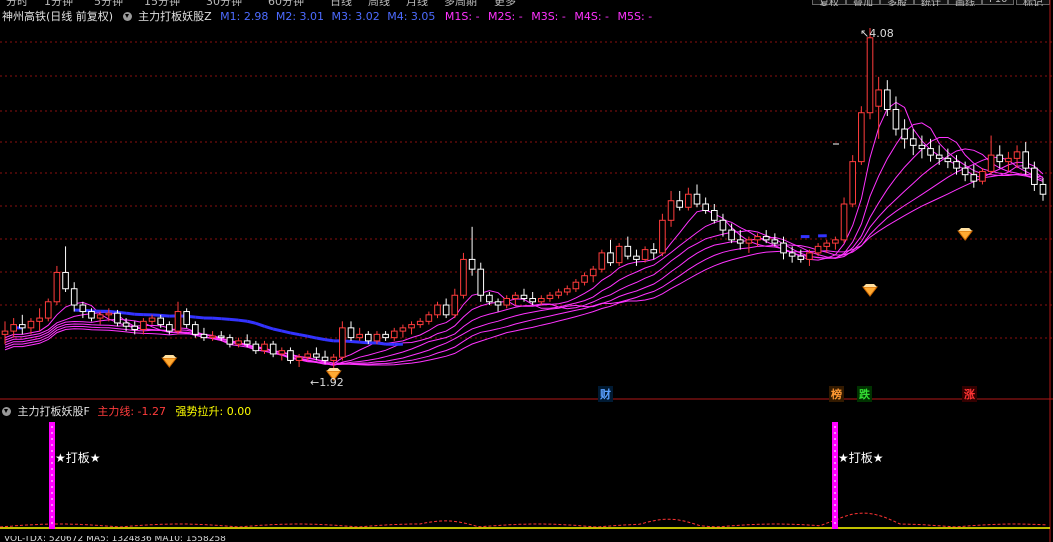 This screenshot has height=542, width=1053. Describe the element at coordinates (175, 16) in the screenshot. I see `indicator-name: 主力打板妖股Z` at that location.